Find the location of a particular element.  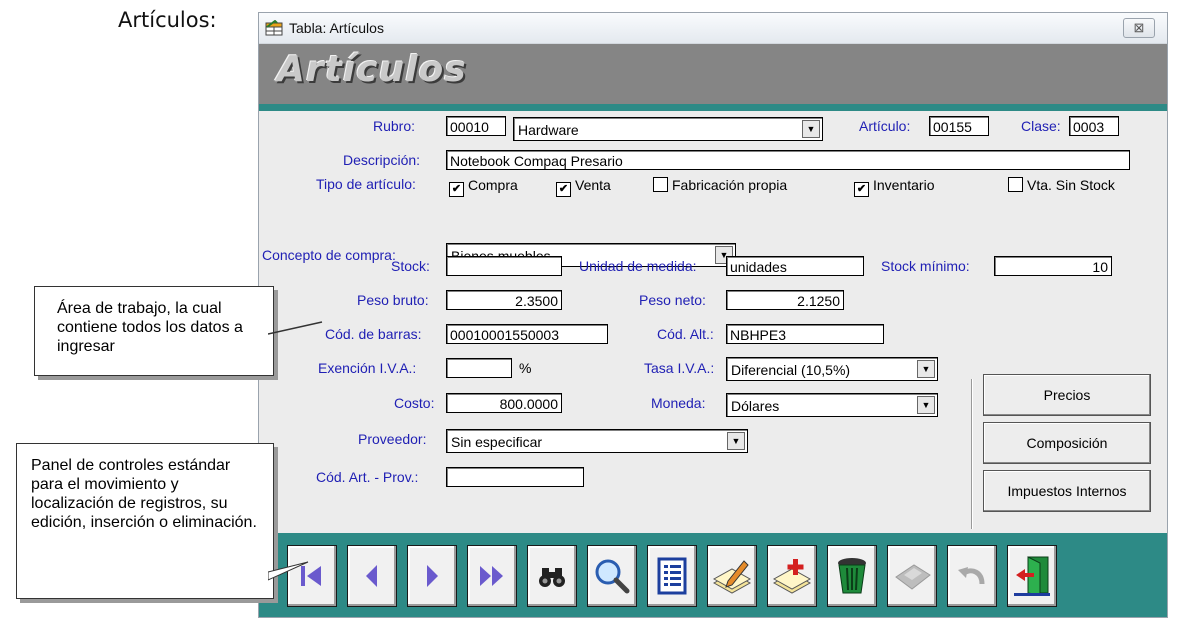

descripcion-field: Notebook Compaq Presario is located at coordinates (788, 160).